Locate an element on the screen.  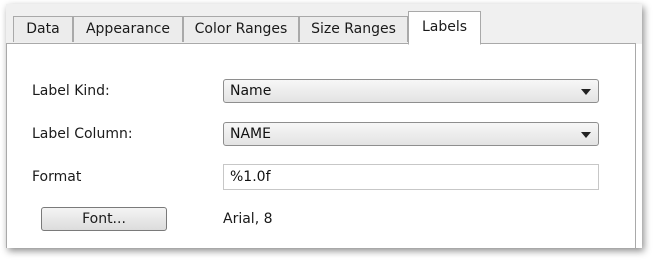
tab-color-ranges: Color Ranges is located at coordinates (241, 29).